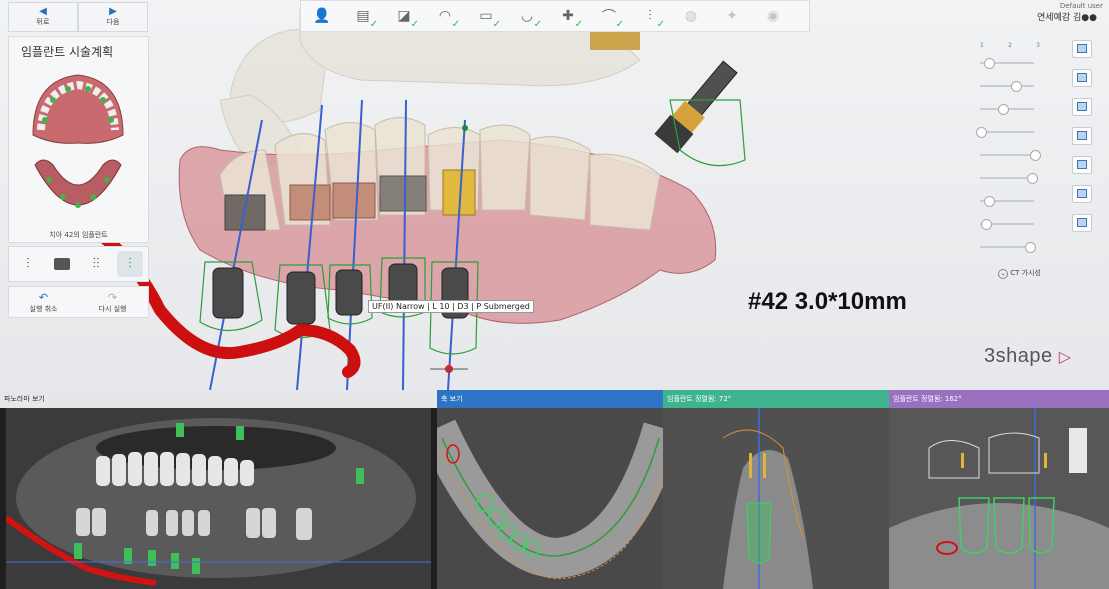  I want to click on next-label: 다음, so click(113, 22).